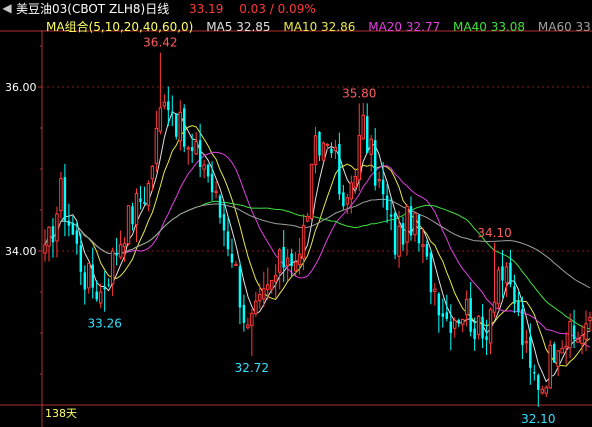  Describe the element at coordinates (21, 87) in the screenshot. I see `ytick-label-36: 36.00` at that location.